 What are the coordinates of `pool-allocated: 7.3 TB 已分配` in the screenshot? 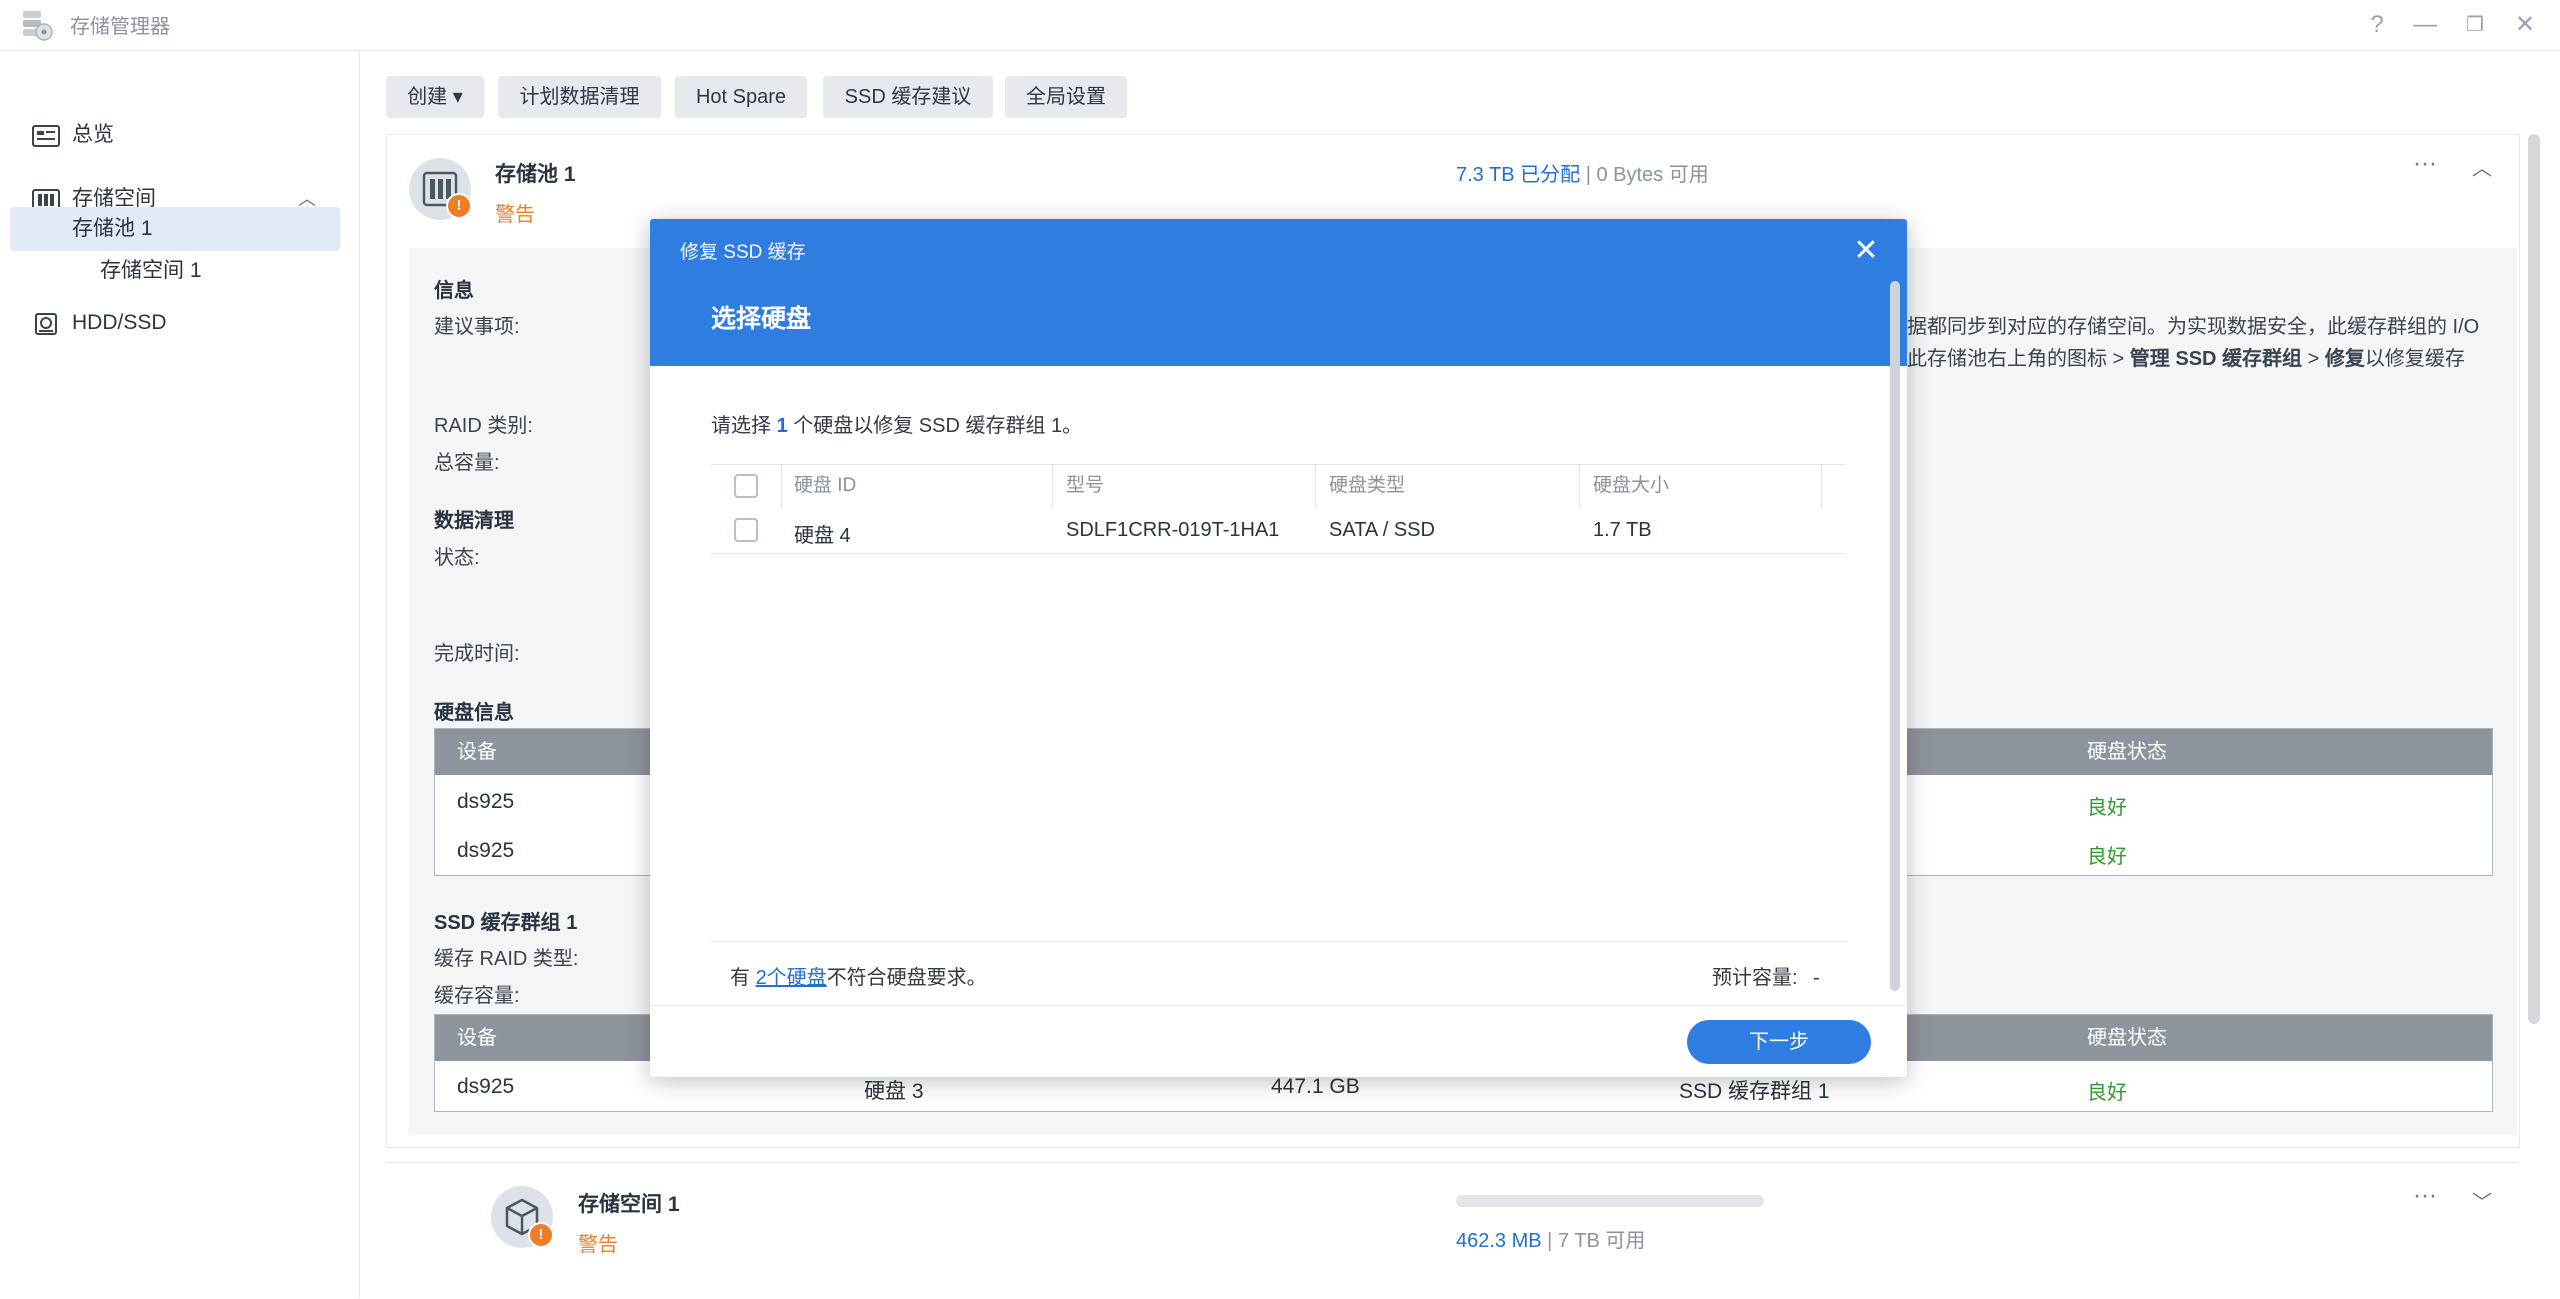 It's located at (1518, 175).